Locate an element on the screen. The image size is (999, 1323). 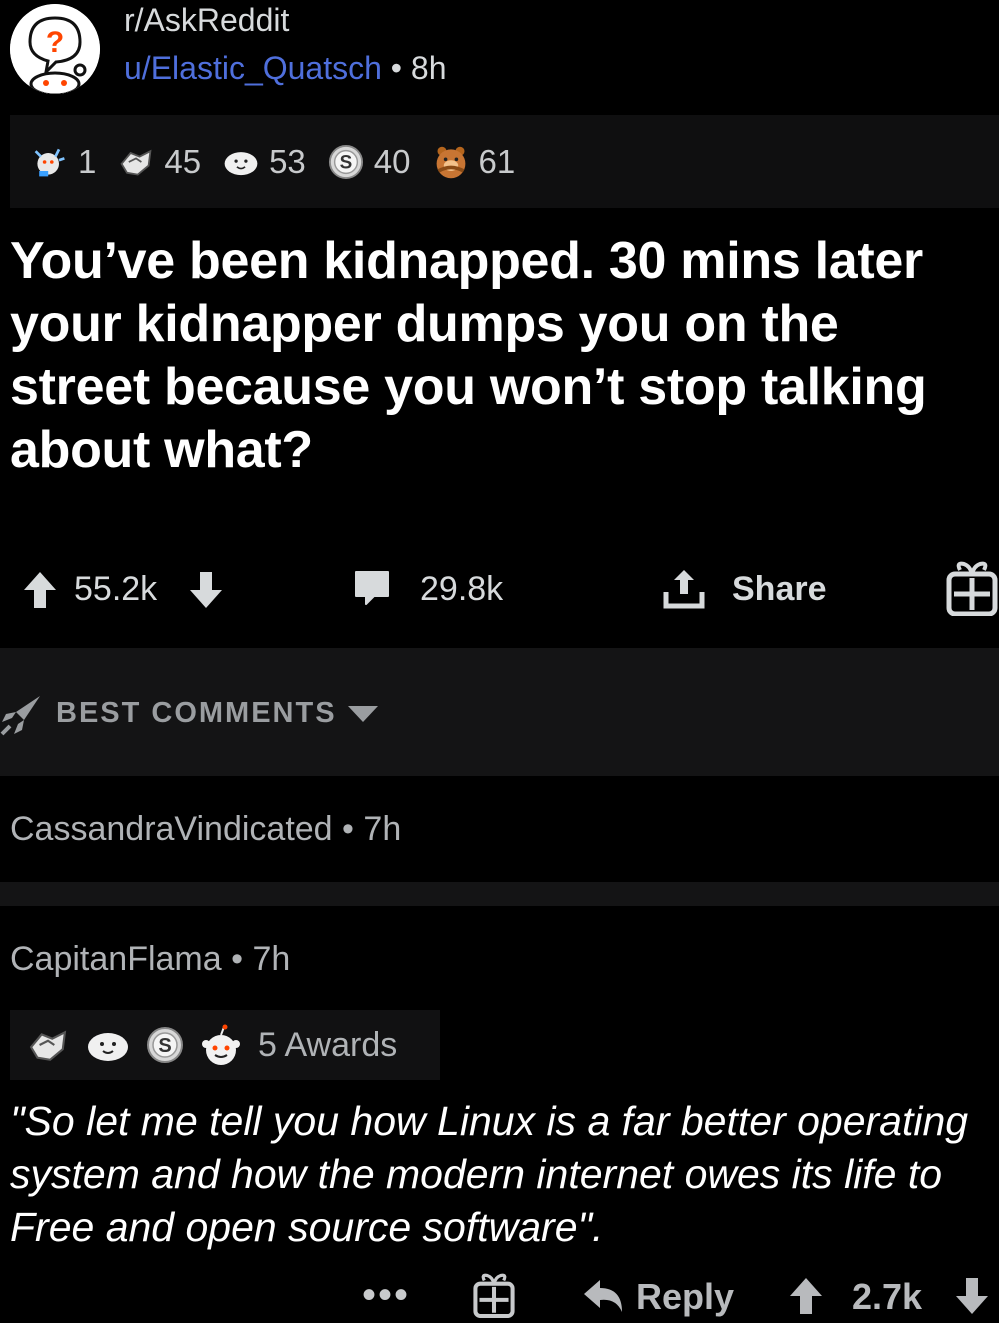
more-options-icon: ••• is located at coordinates (386, 1295).